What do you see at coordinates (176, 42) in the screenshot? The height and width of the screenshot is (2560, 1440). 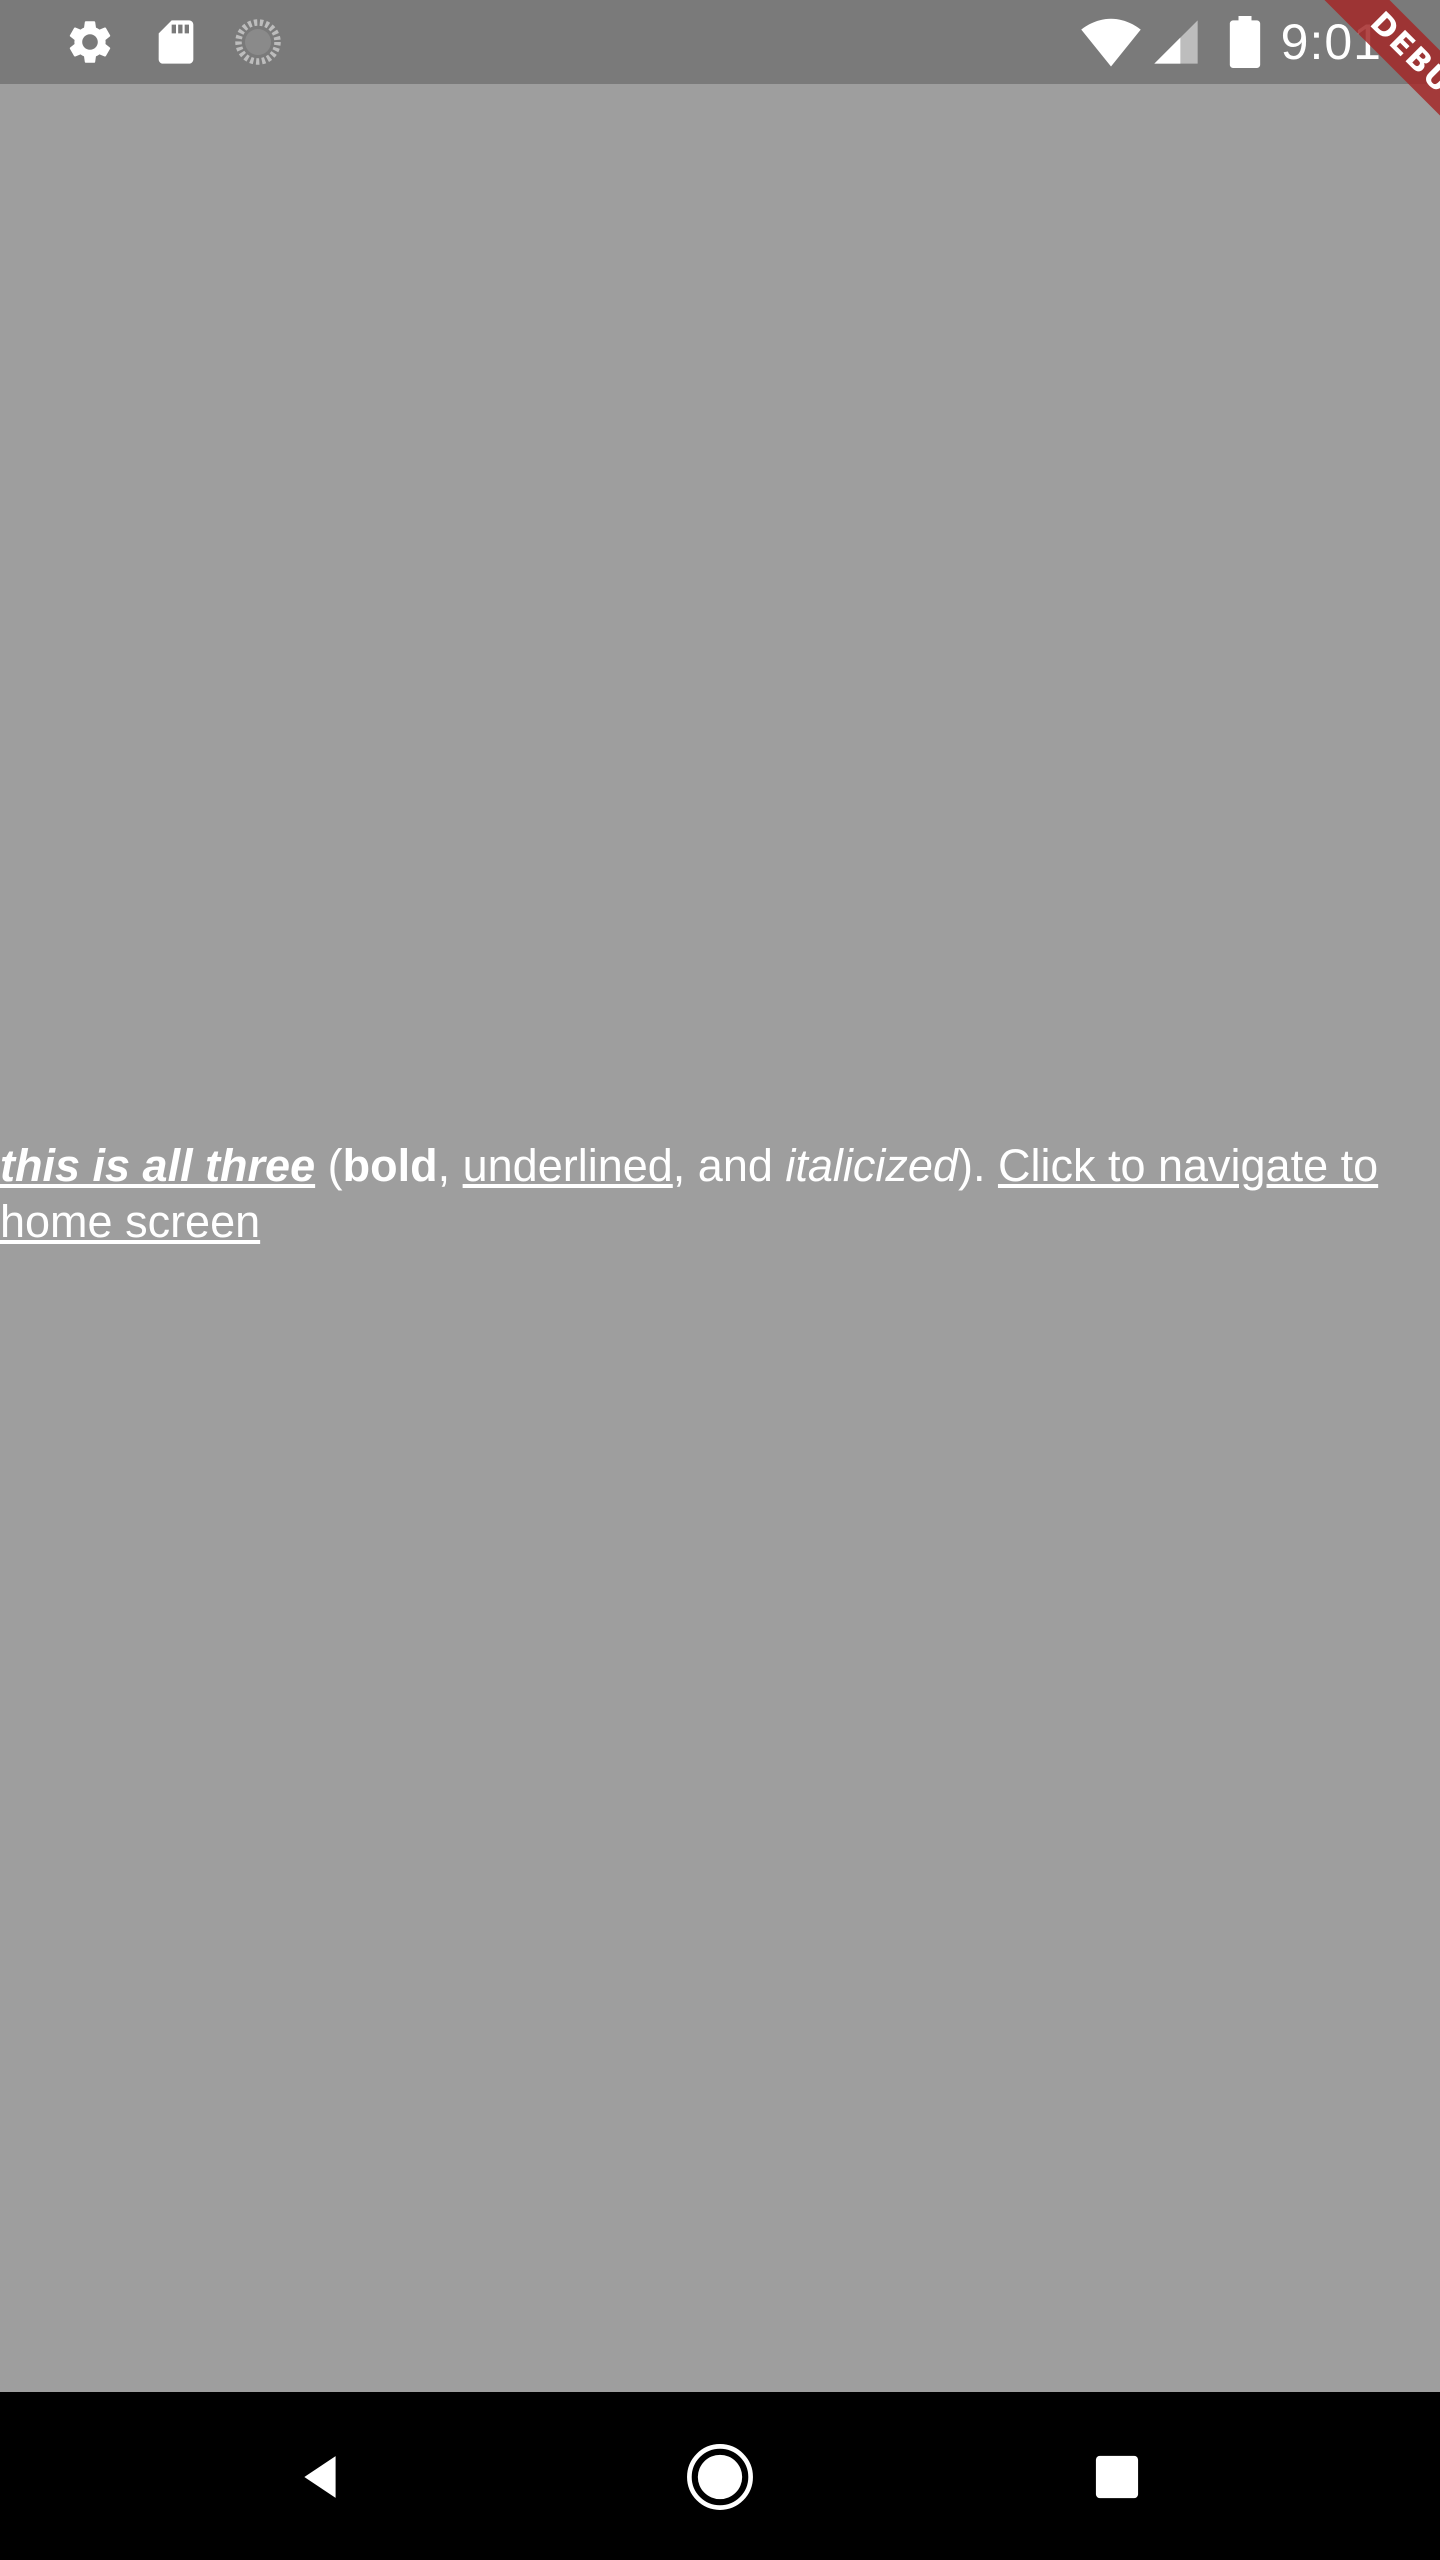 I see `sd-card-icon` at bounding box center [176, 42].